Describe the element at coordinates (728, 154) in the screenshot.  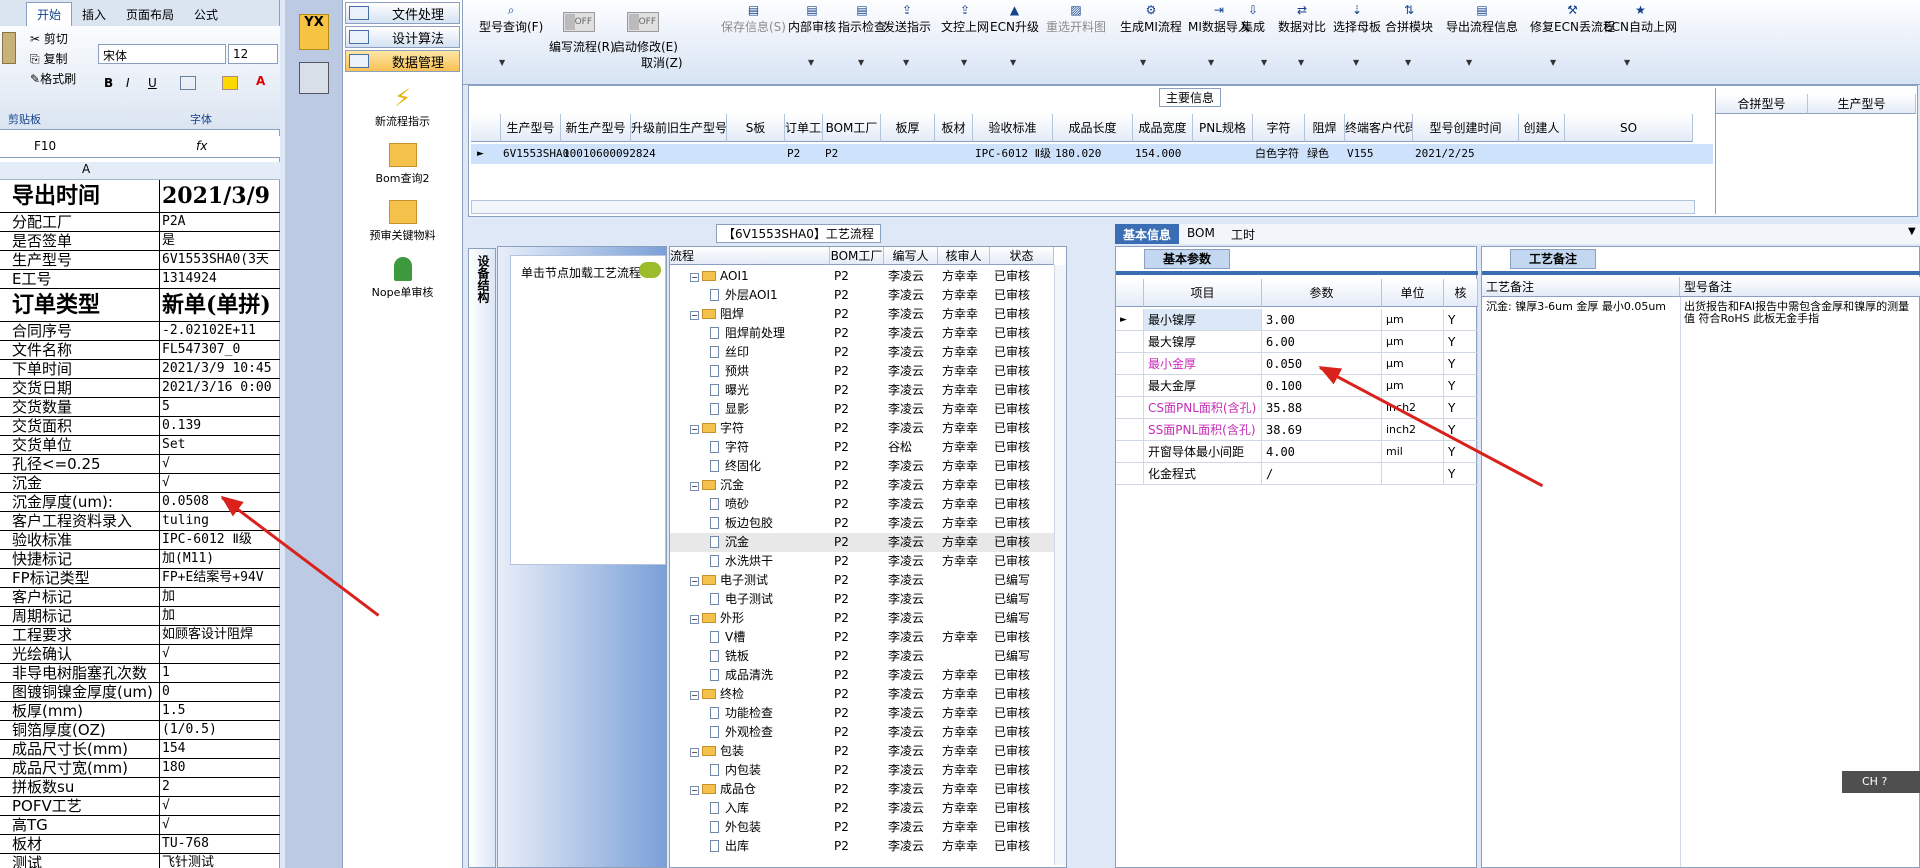
I see `main-cell` at that location.